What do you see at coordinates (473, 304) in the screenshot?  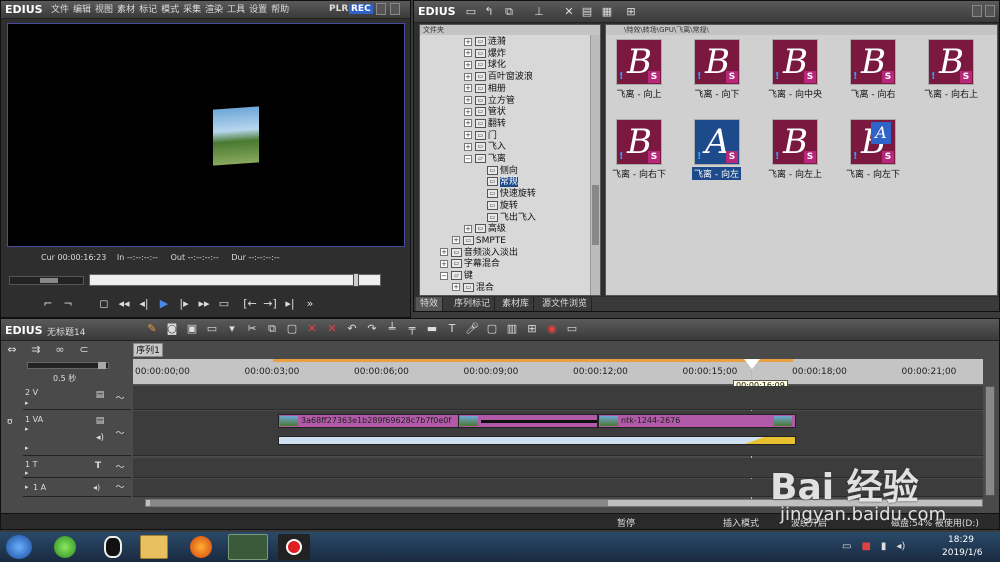 I see `library-tab: 序列标记` at bounding box center [473, 304].